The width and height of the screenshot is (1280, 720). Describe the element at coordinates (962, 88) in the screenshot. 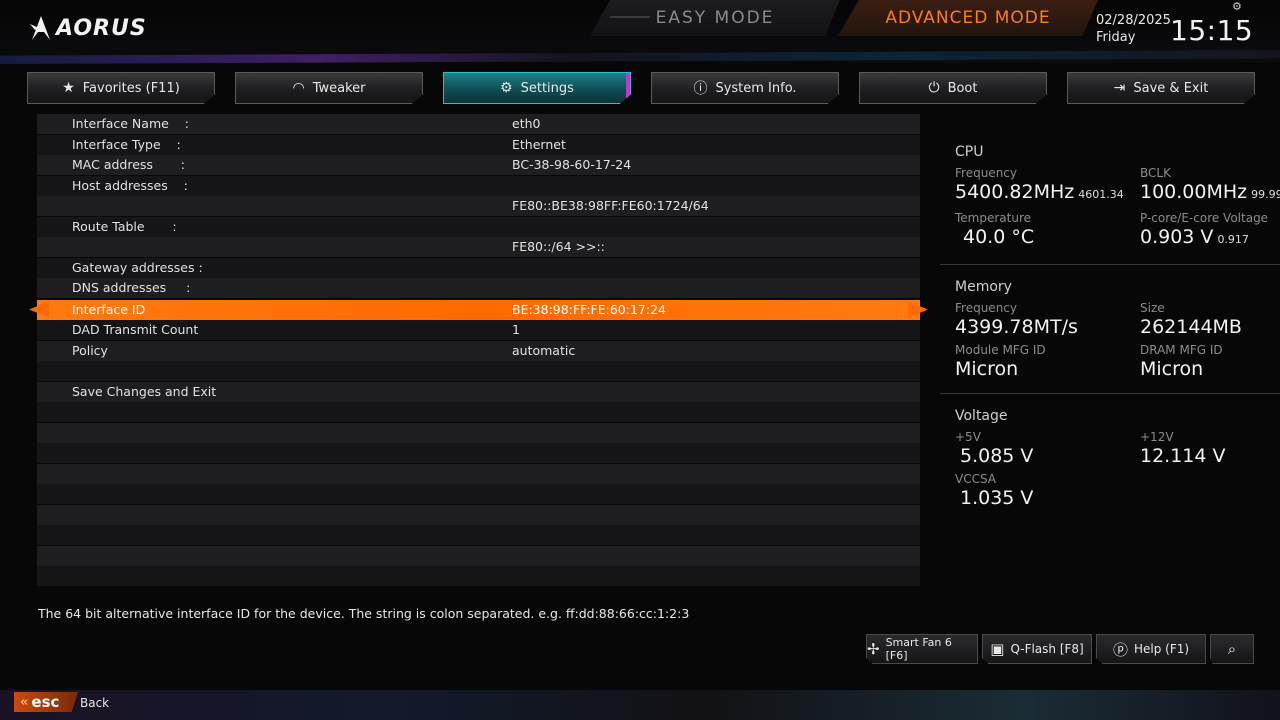

I see `tab-label: Boot` at that location.